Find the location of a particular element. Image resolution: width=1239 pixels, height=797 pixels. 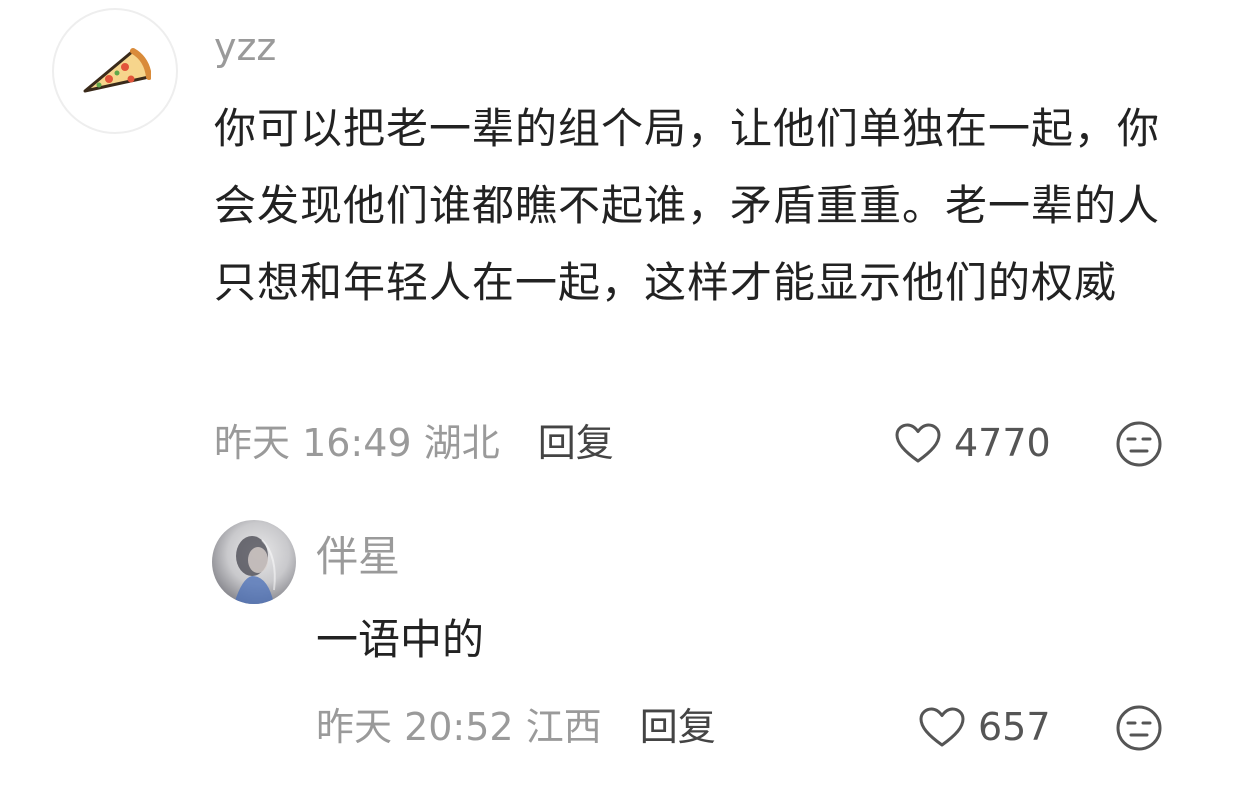

reply-username: 伴星 is located at coordinates (358, 557).